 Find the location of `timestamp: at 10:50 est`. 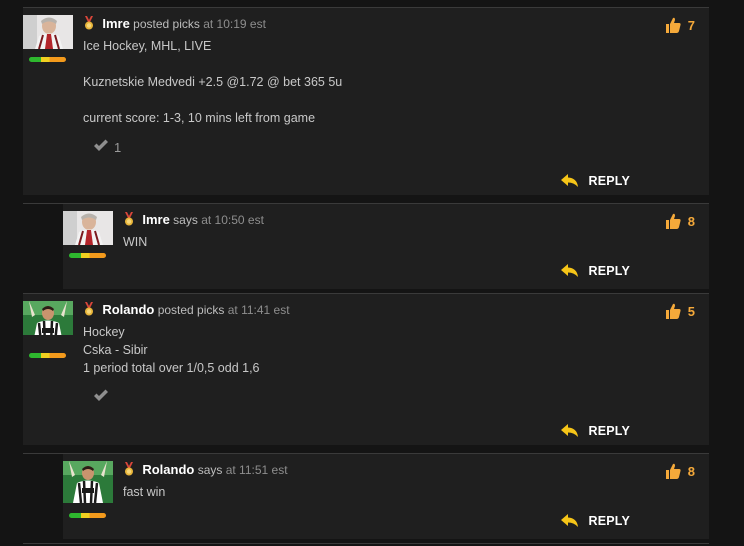

timestamp: at 10:50 est is located at coordinates (232, 220).